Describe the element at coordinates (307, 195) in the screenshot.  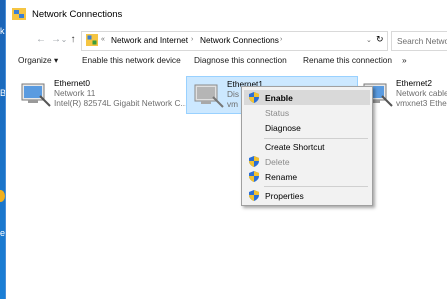
I see `menu-item-properties: Properties` at that location.